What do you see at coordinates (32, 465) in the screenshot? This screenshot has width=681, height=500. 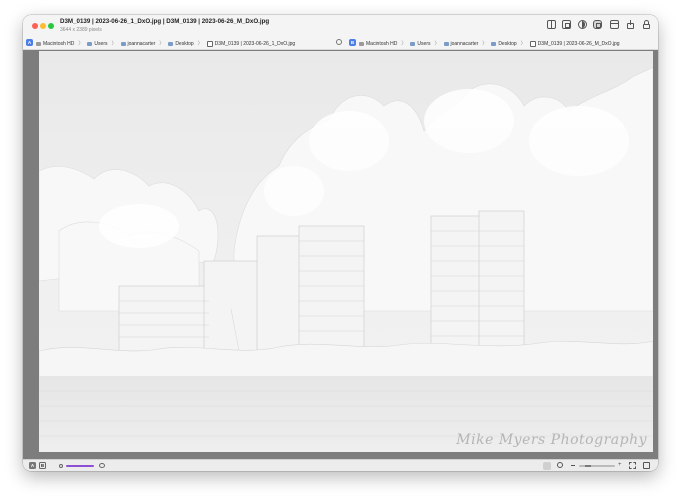 I see `image-a-button: A` at bounding box center [32, 465].